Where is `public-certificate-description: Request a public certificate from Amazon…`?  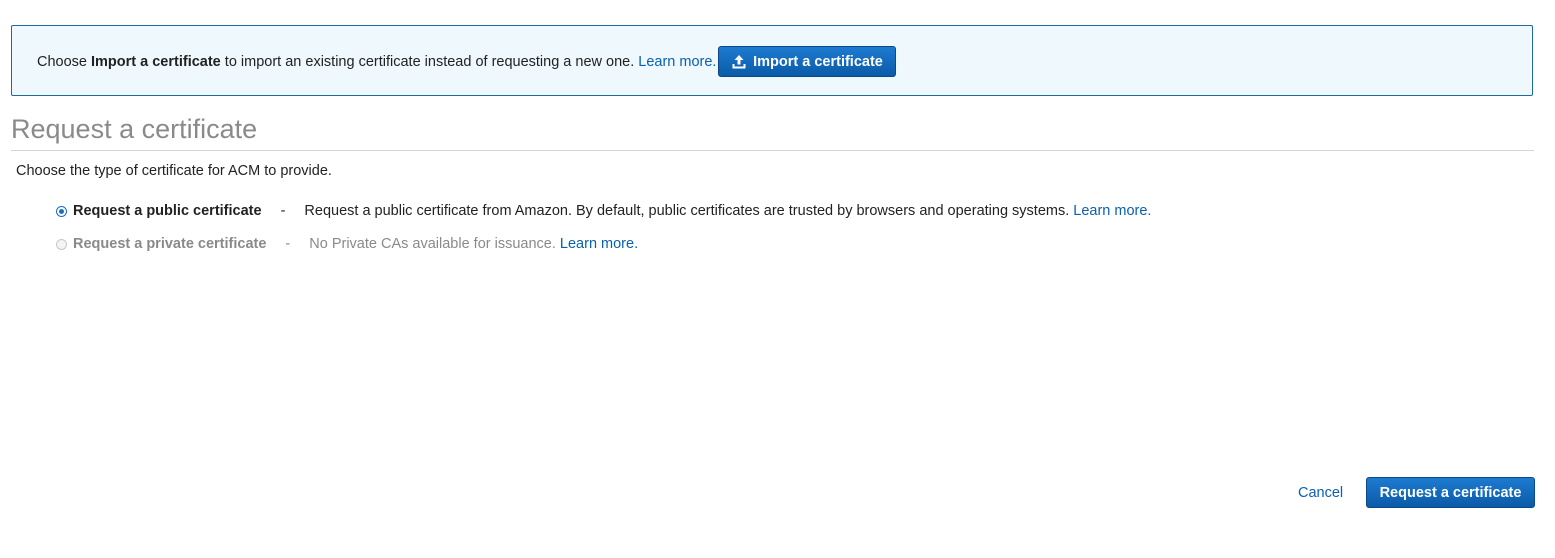 public-certificate-description: Request a public certificate from Amazon… is located at coordinates (687, 211).